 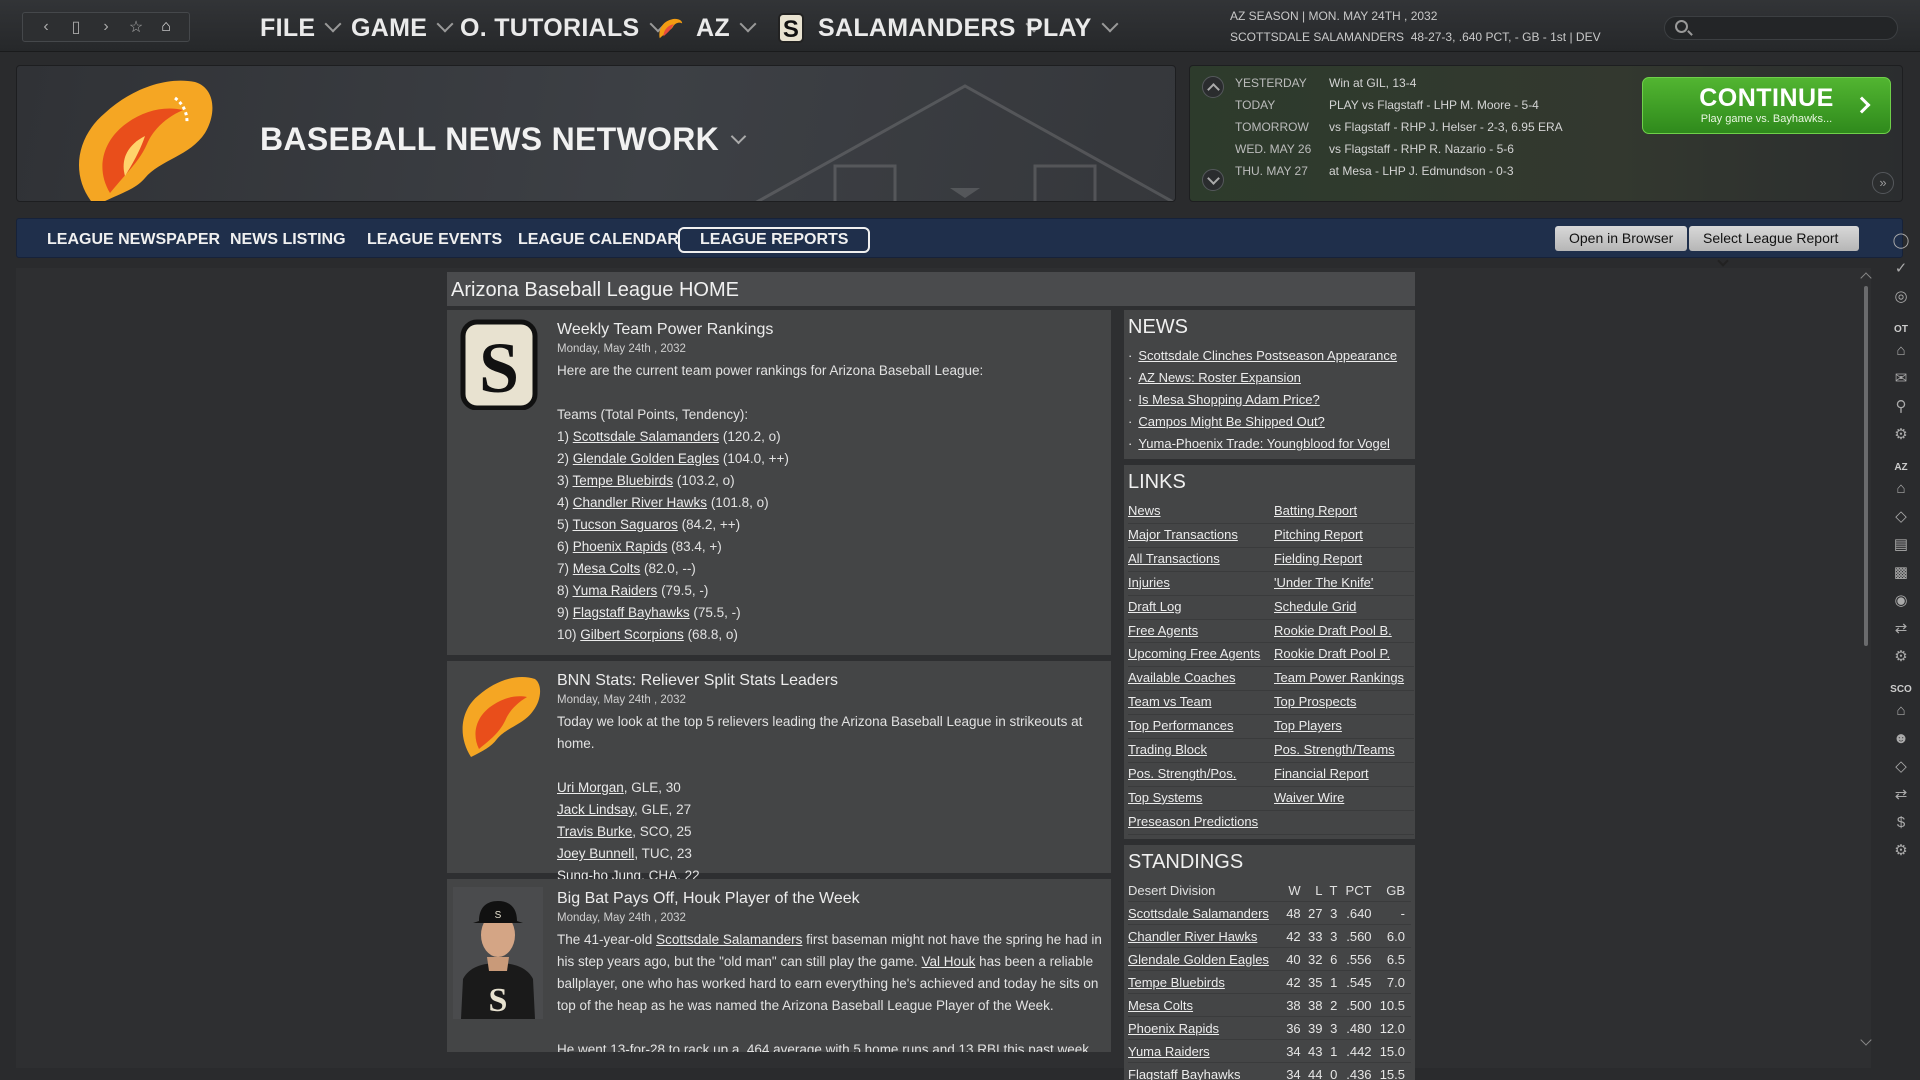 What do you see at coordinates (434, 240) in the screenshot?
I see `tab-league-events: LEAGUE EVENTS` at bounding box center [434, 240].